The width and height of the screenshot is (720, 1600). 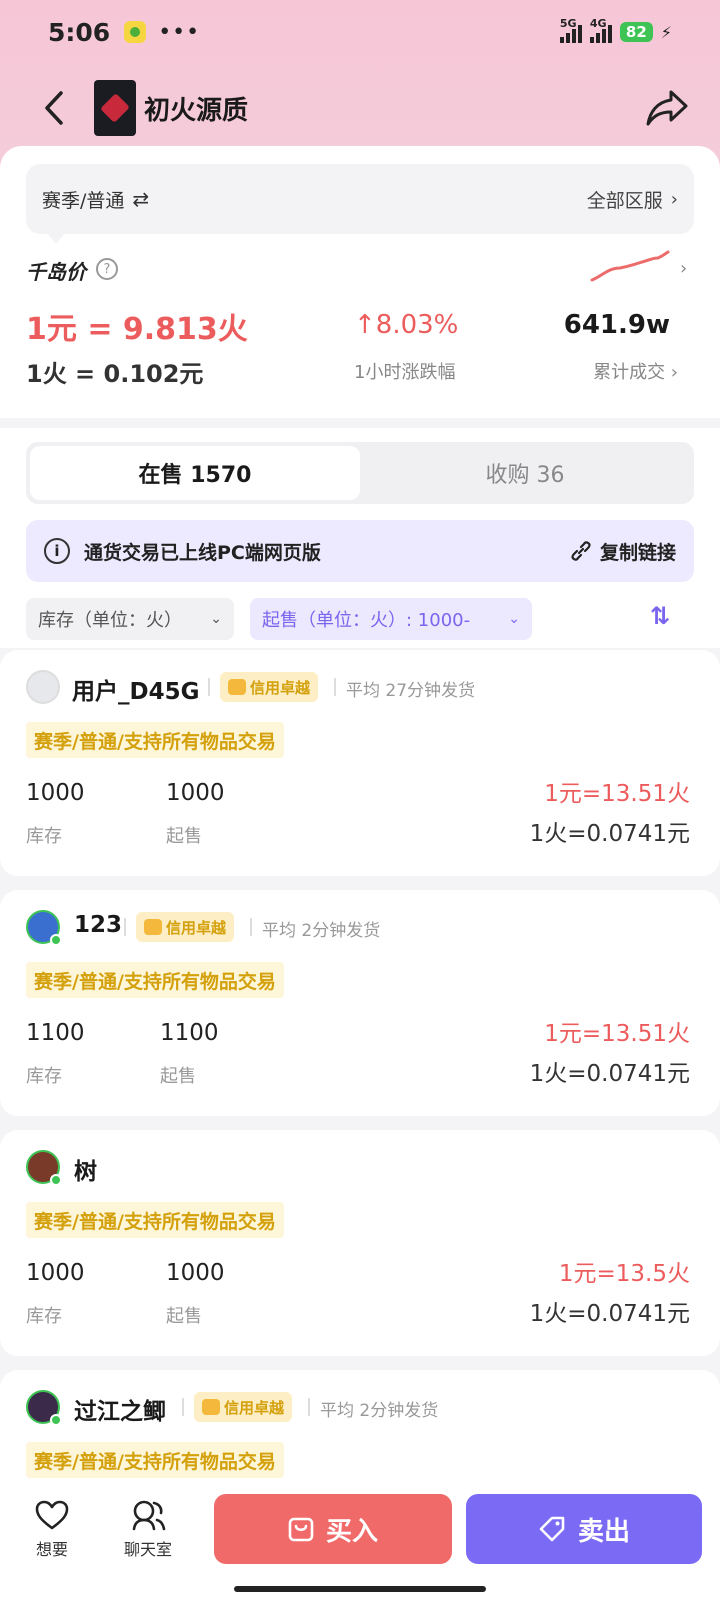 I want to click on buy-label: 买入, so click(x=351, y=1531).